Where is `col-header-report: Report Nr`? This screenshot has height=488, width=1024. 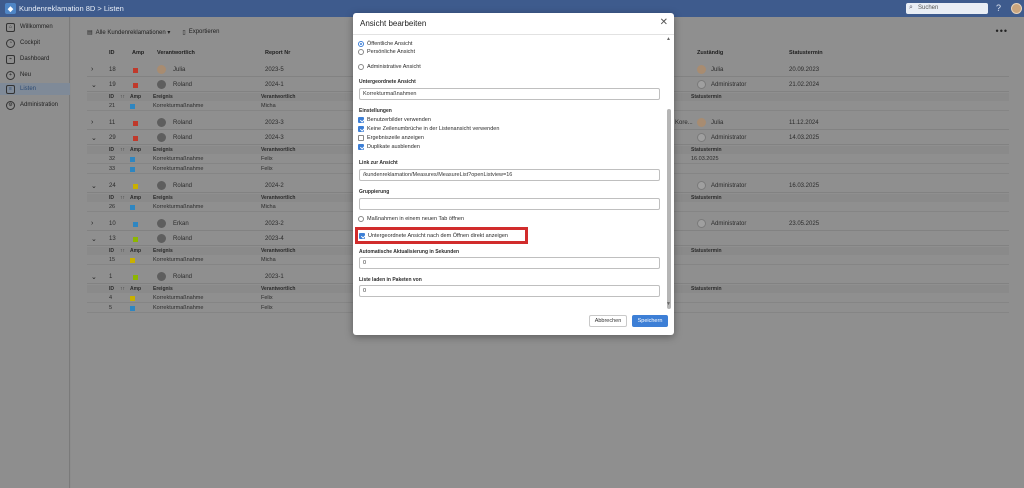
col-header-report: Report Nr is located at coordinates (277, 55).